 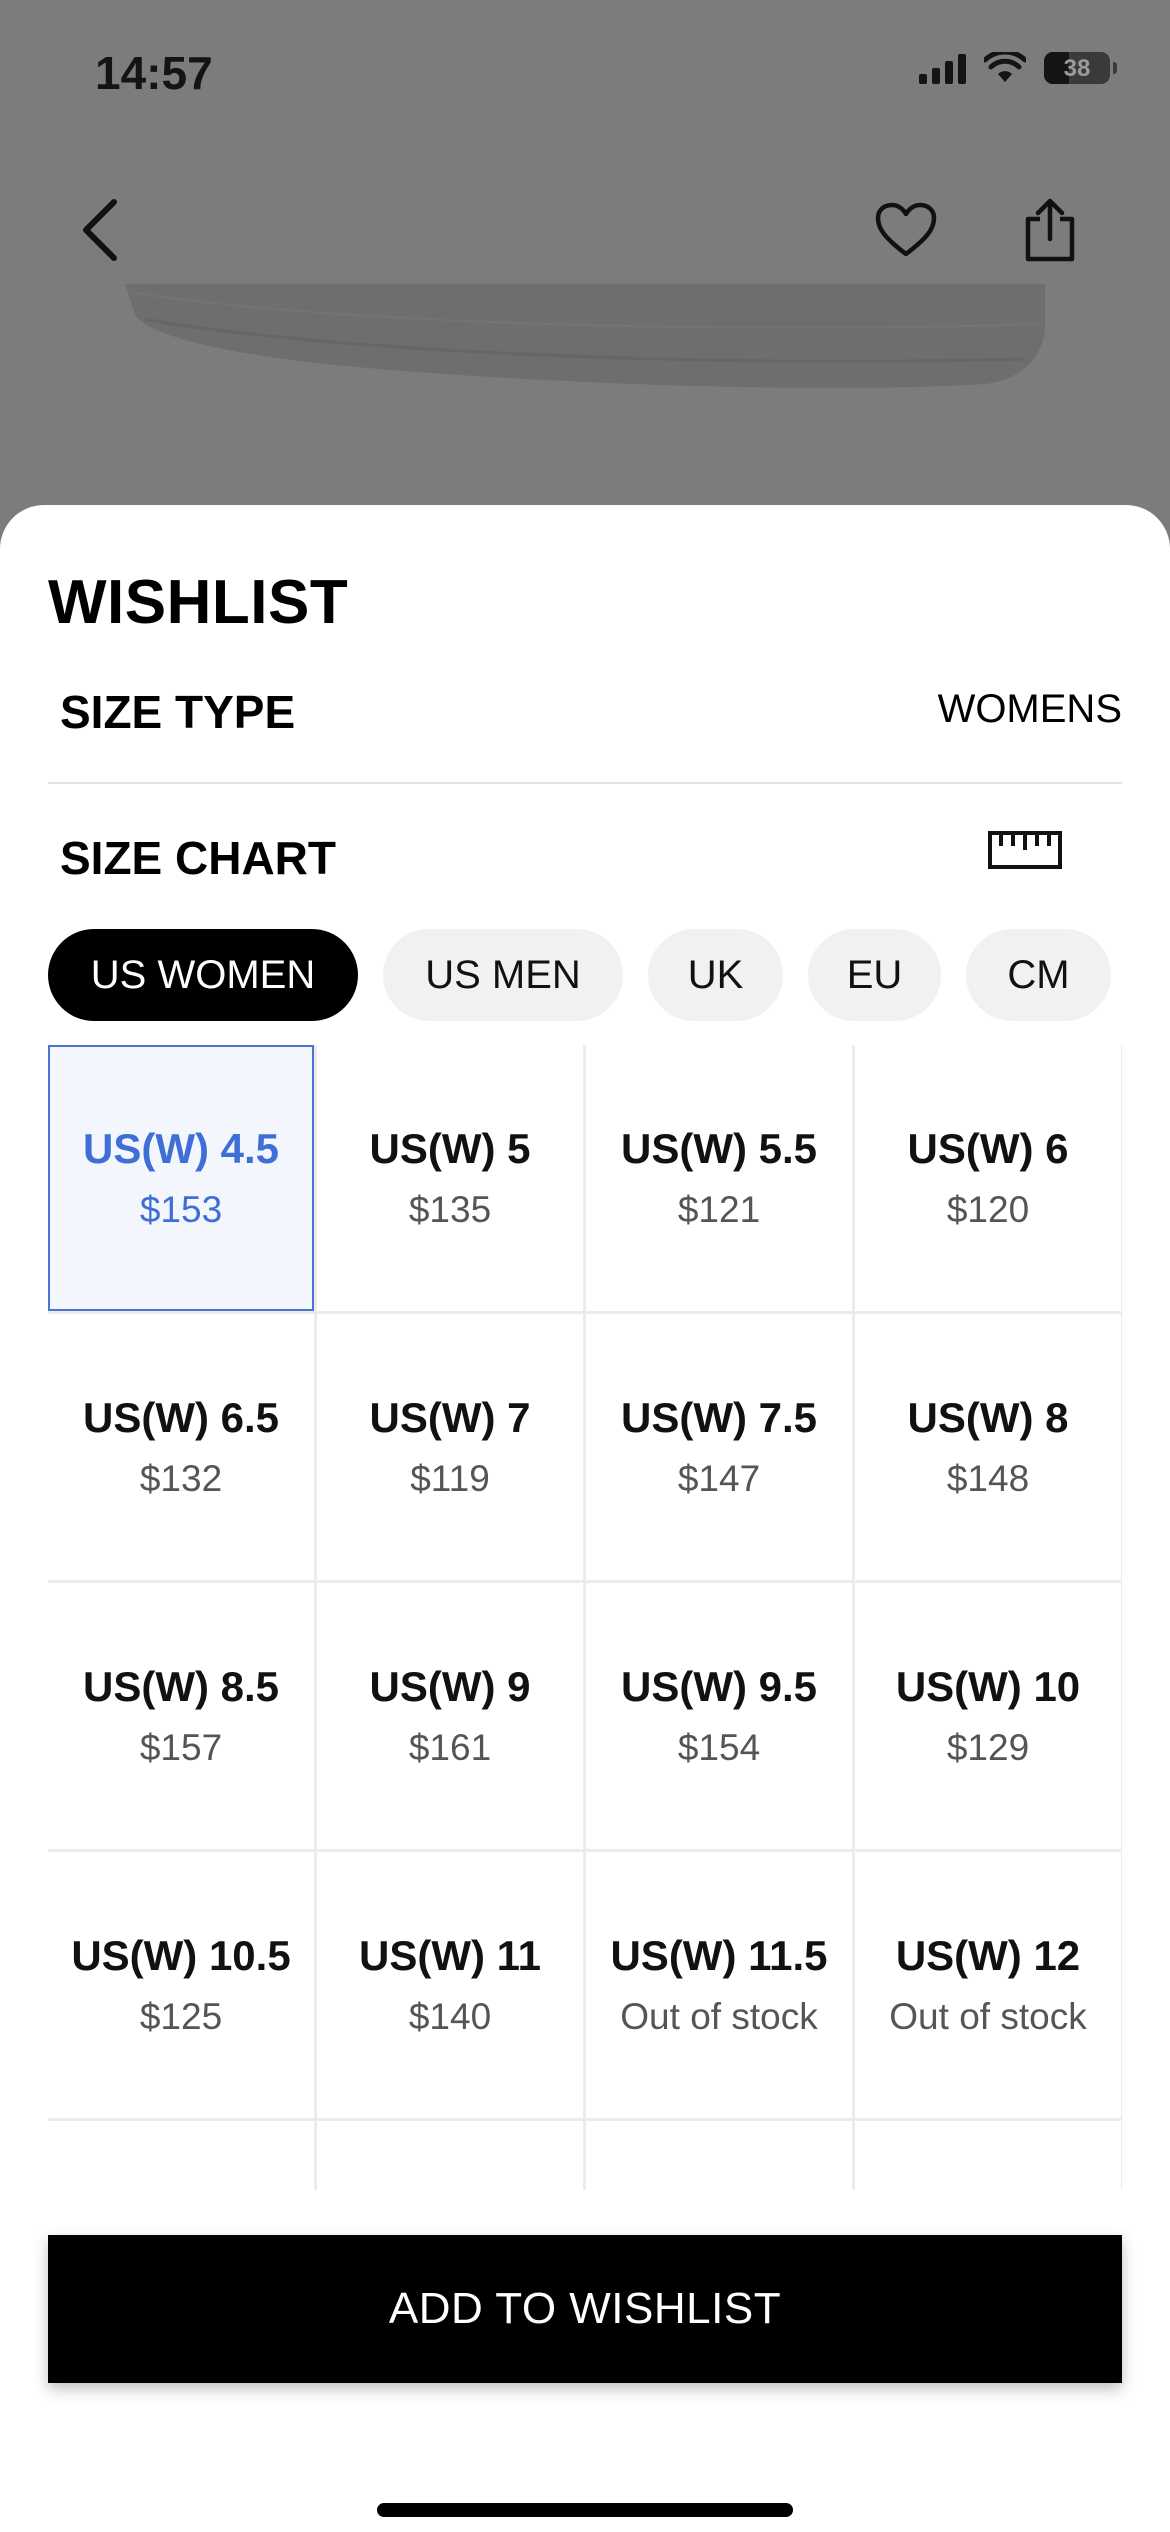 What do you see at coordinates (198, 602) in the screenshot?
I see `sheet-title: WISHLIST` at bounding box center [198, 602].